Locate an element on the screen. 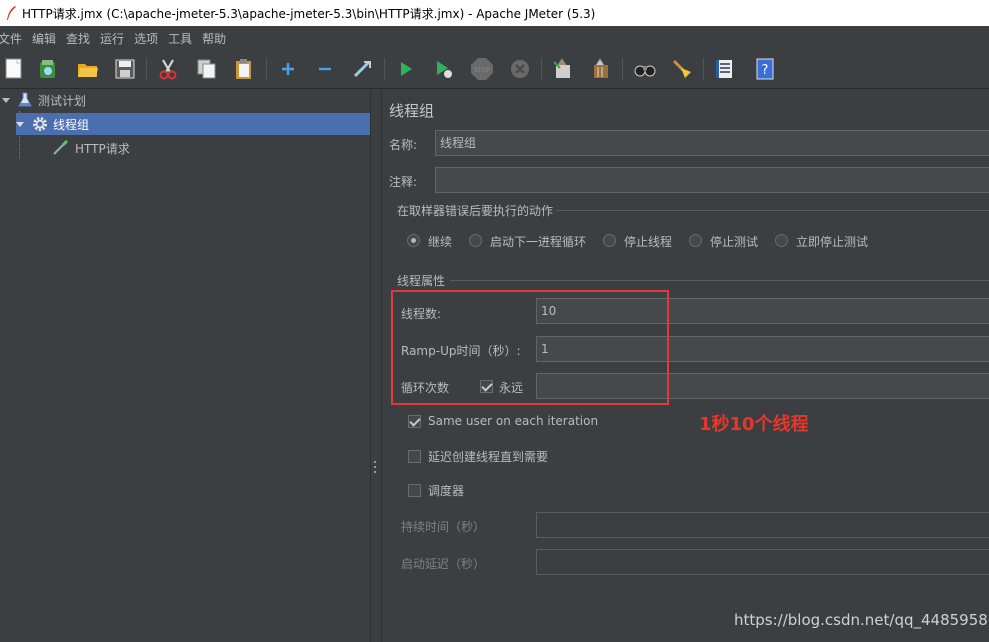 Image resolution: width=989 pixels, height=642 pixels. annotation-highlight-box is located at coordinates (530, 347).